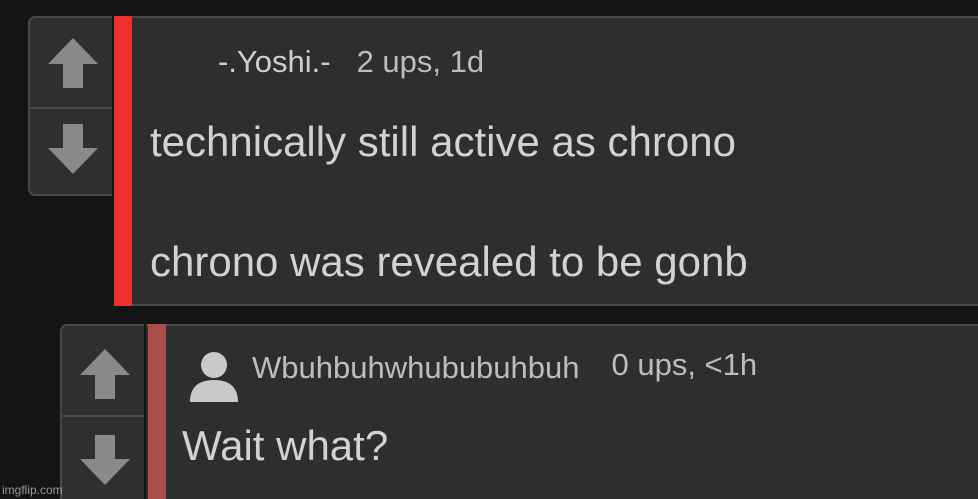  I want to click on imgflip-watermark: imgflip.com, so click(32, 490).